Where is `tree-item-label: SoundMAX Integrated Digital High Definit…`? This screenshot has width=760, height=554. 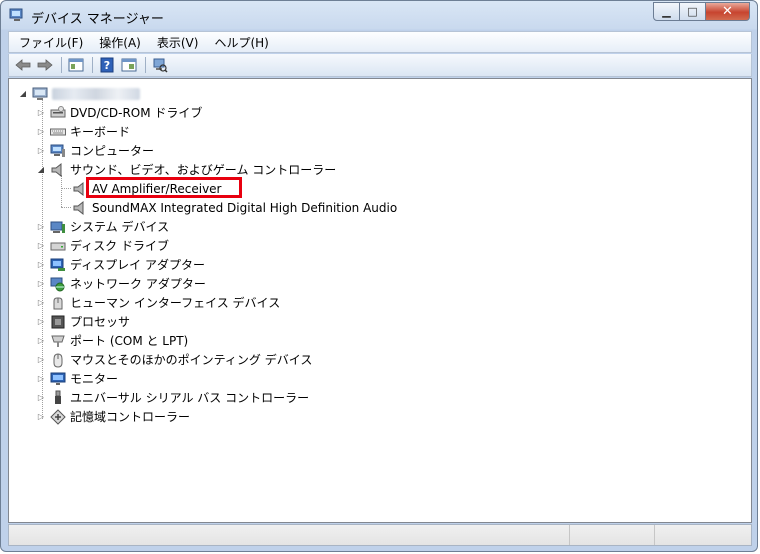 tree-item-label: SoundMAX Integrated Digital High Definit… is located at coordinates (245, 207).